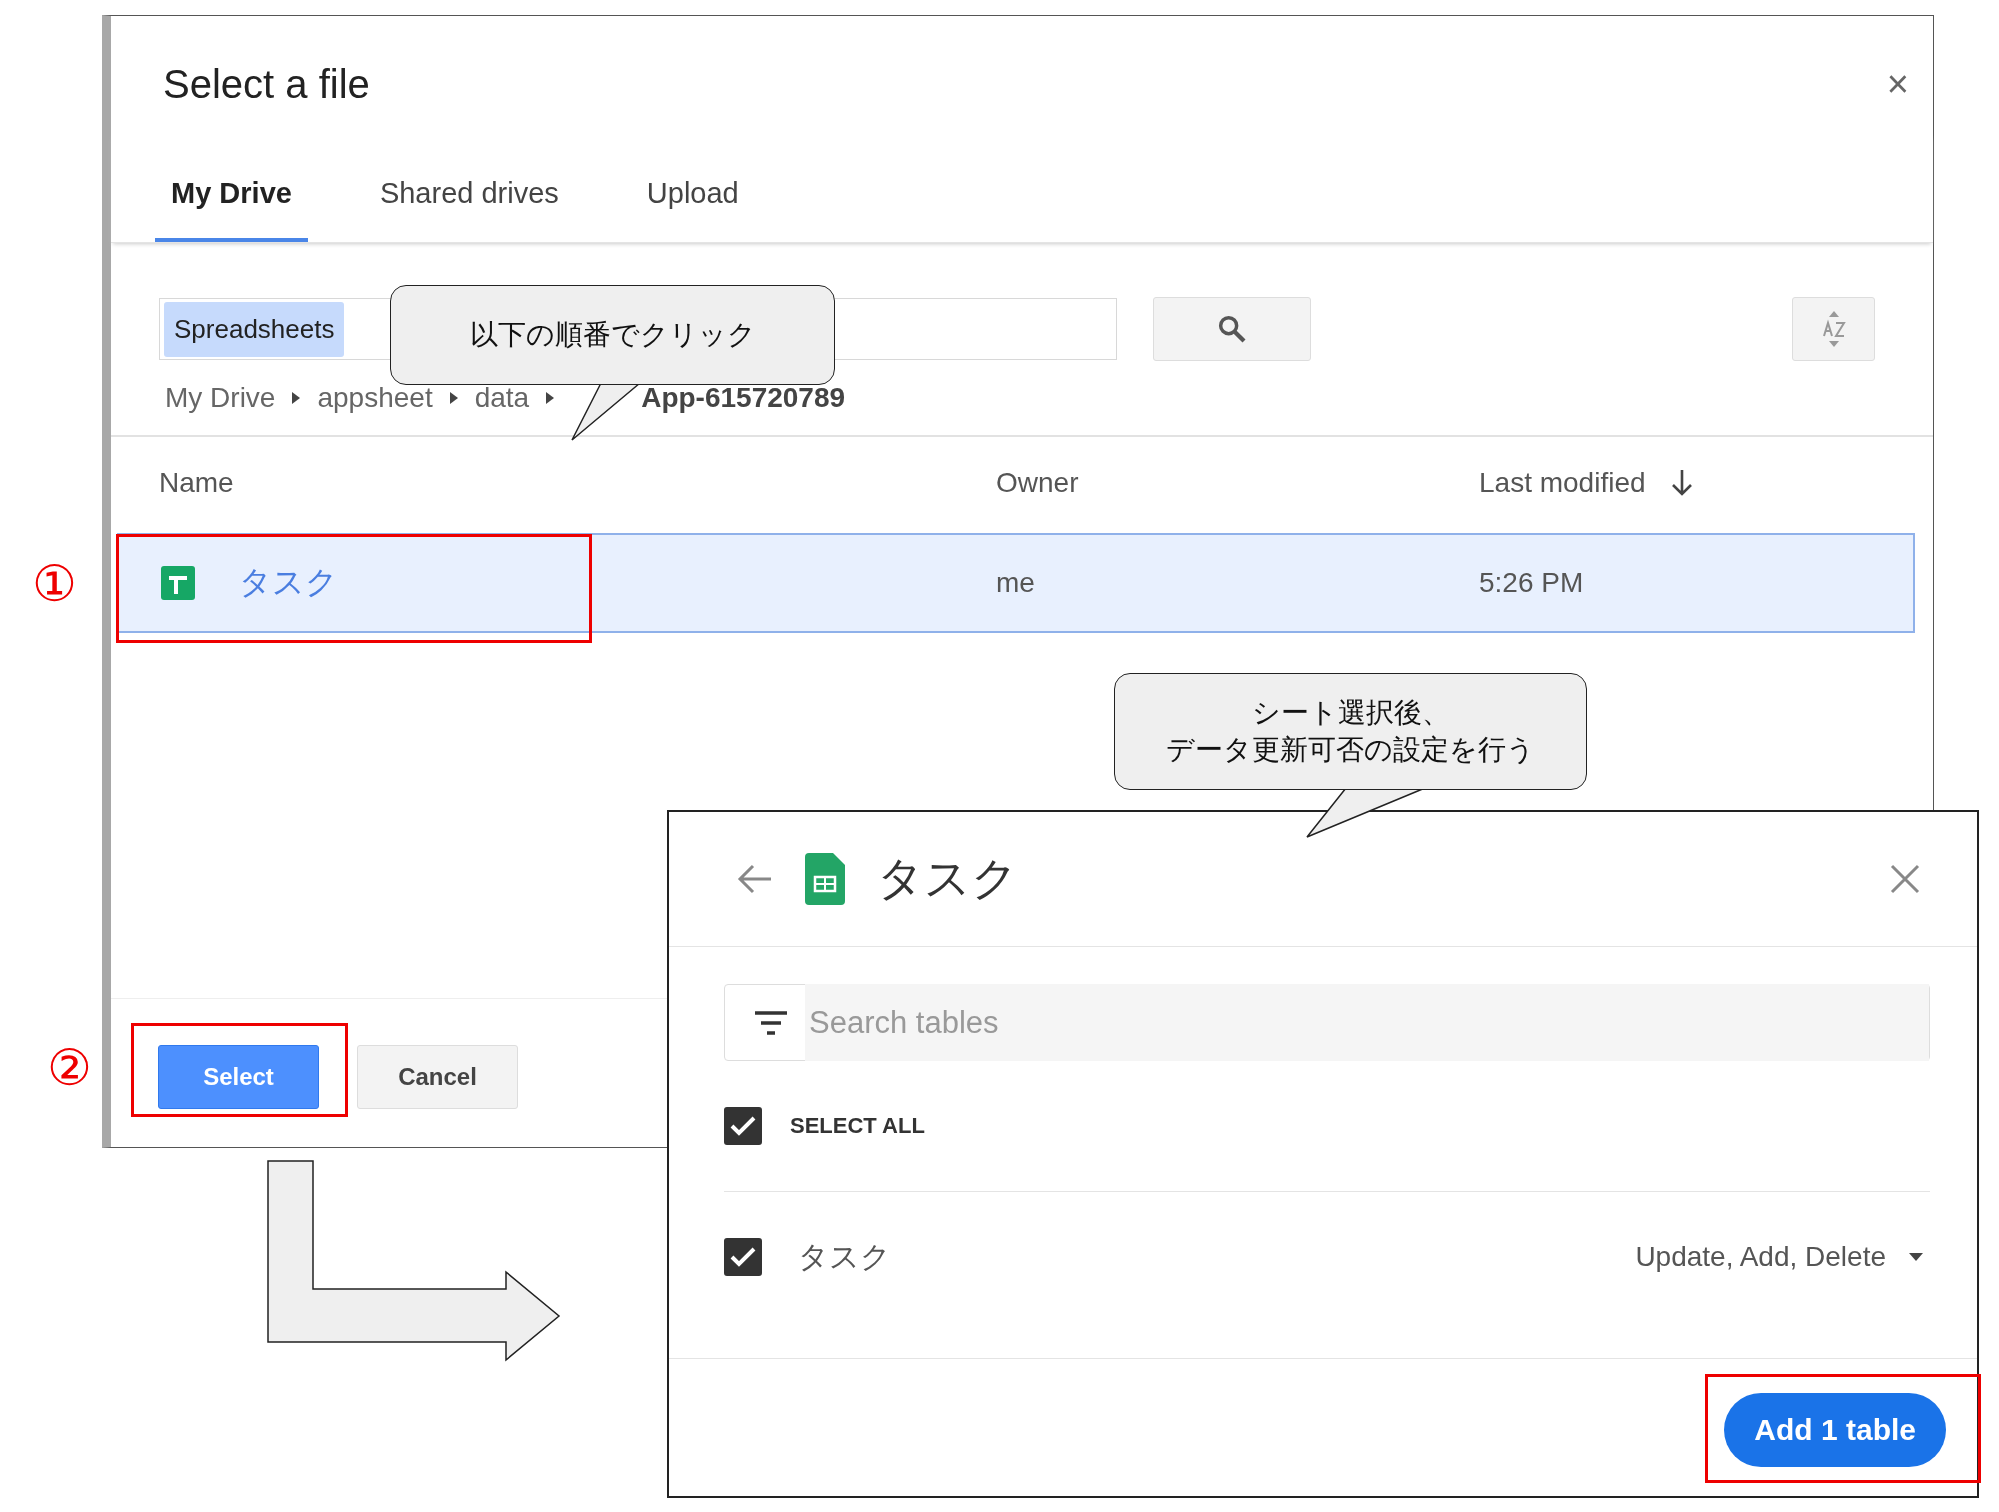  What do you see at coordinates (1531, 582) in the screenshot?
I see `modified-cell: 5:26 PM` at bounding box center [1531, 582].